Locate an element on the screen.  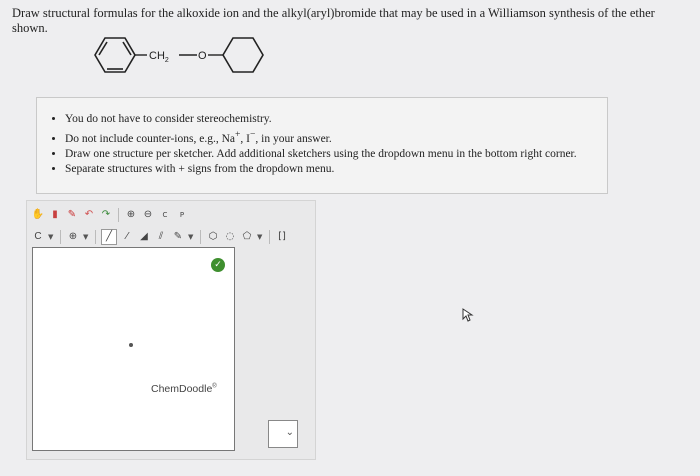
bracket-icon: [] is located at coordinates (282, 237).